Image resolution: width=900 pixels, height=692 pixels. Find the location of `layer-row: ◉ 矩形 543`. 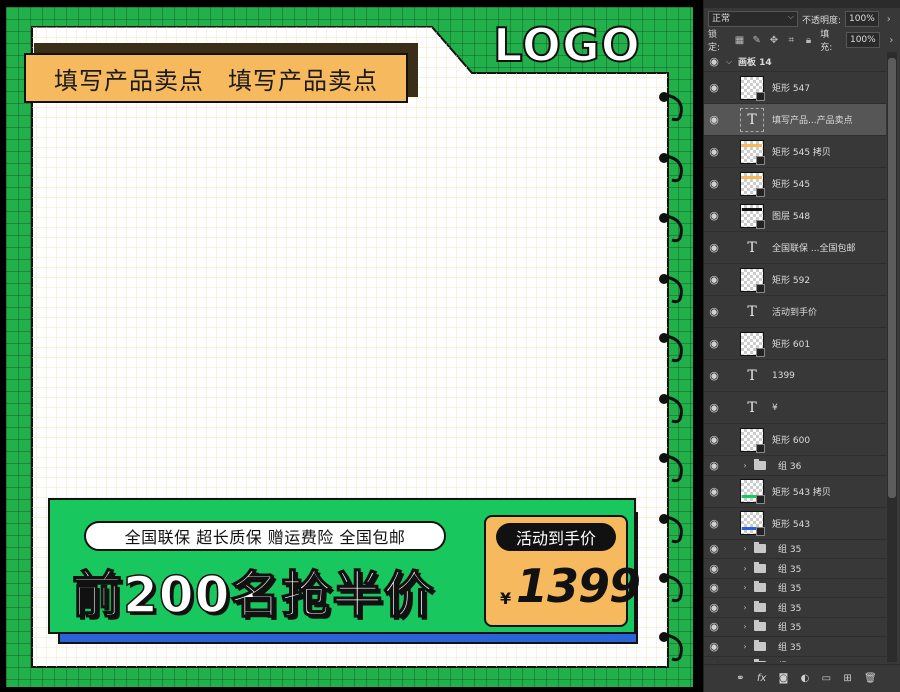

layer-row: ◉ 矩形 543 is located at coordinates (795, 524).